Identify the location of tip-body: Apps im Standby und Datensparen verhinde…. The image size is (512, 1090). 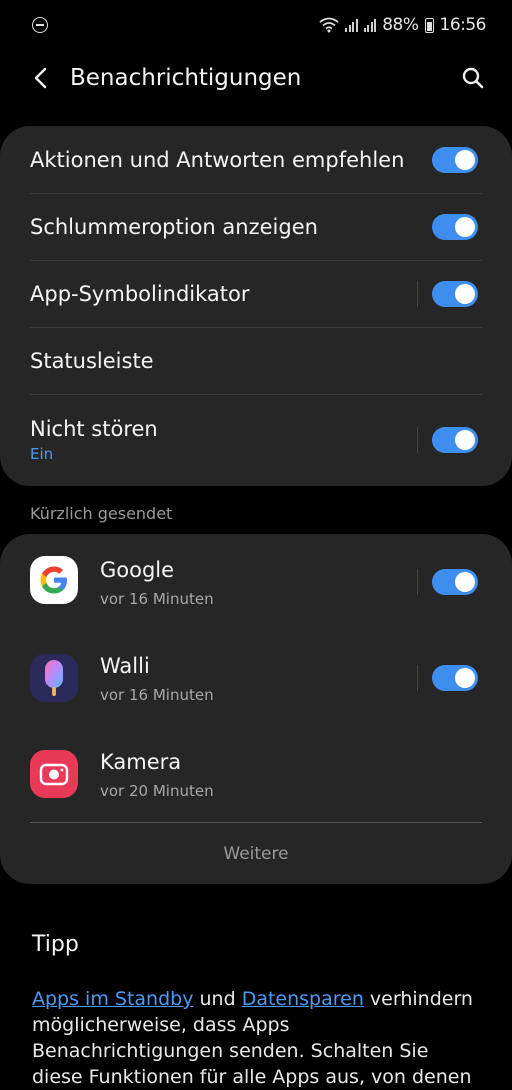
(256, 1038).